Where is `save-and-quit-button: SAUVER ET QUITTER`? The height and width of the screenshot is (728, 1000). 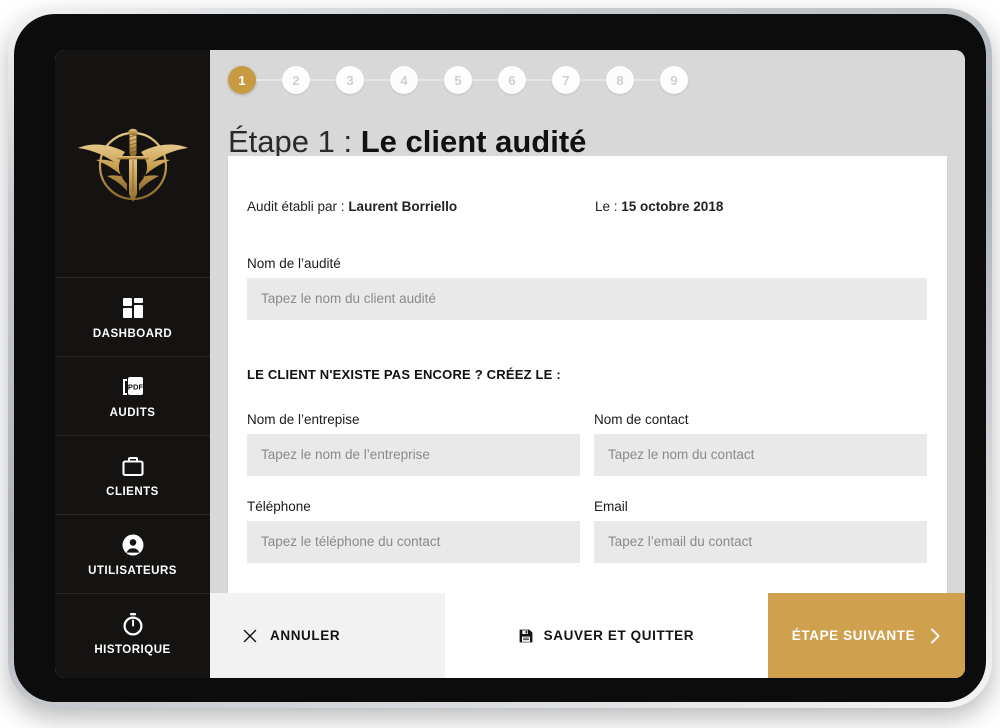
save-and-quit-button: SAUVER ET QUITTER is located at coordinates (606, 635).